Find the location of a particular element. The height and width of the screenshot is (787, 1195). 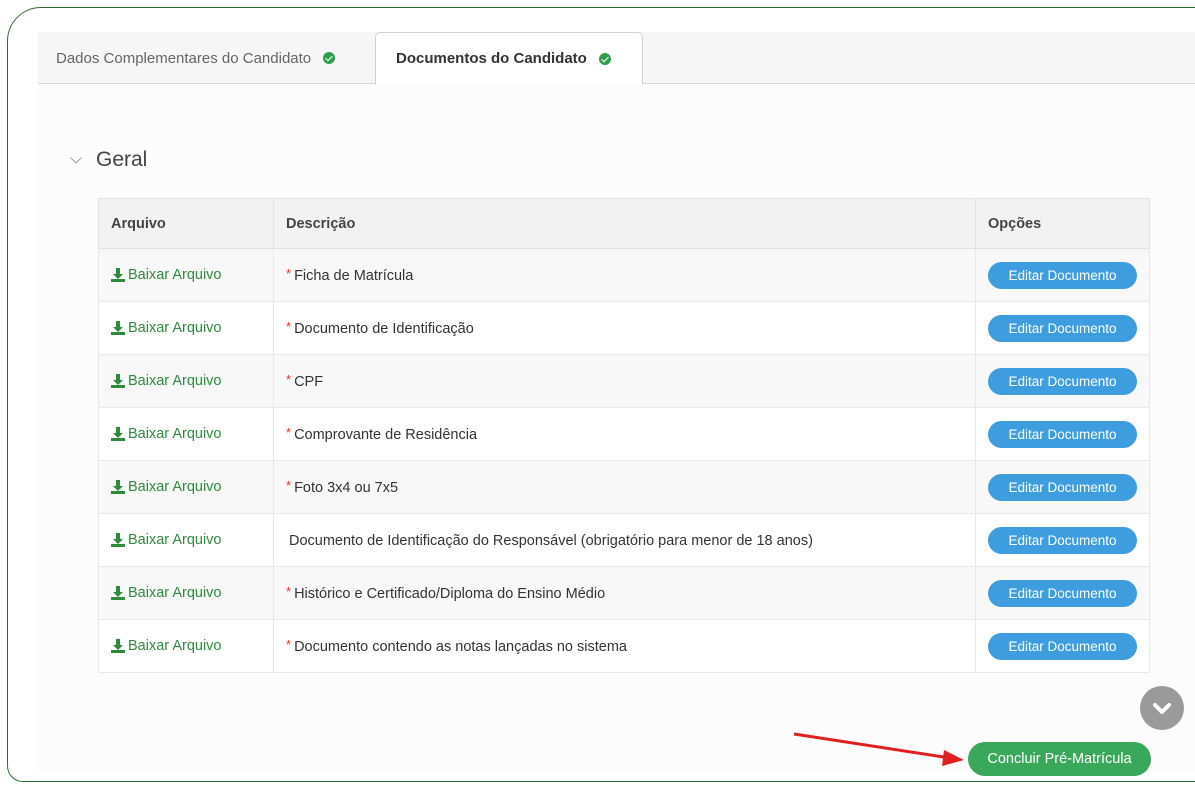

cell-descricao: * Ficha de Matrícula is located at coordinates (624, 275).